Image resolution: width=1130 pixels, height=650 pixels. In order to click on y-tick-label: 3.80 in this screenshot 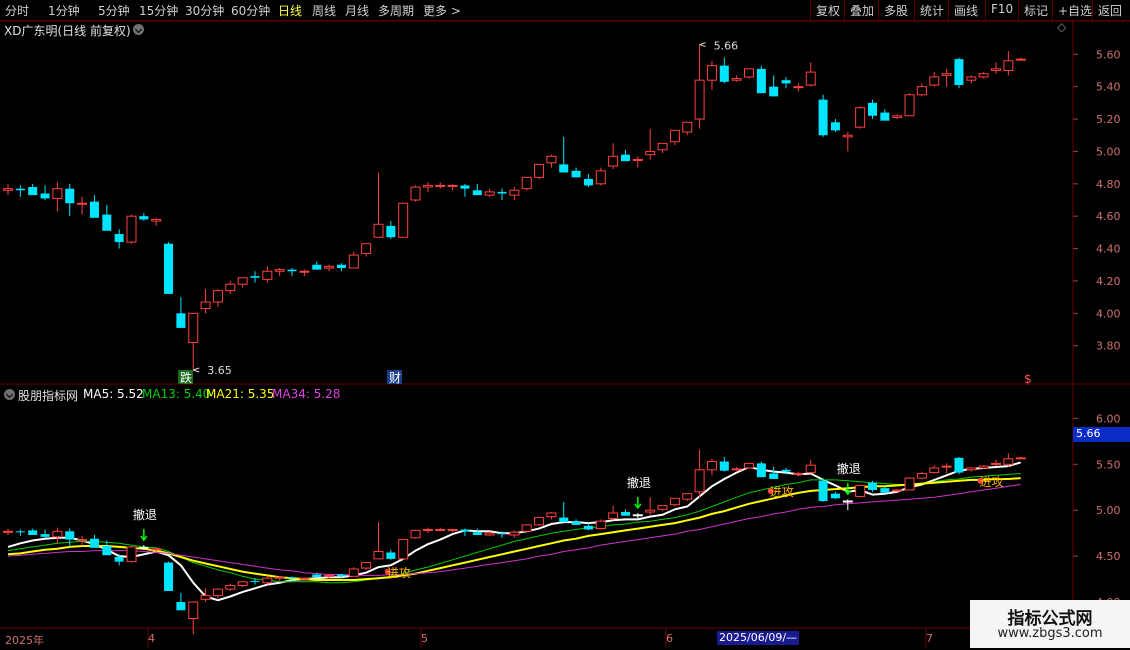, I will do `click(1108, 346)`.